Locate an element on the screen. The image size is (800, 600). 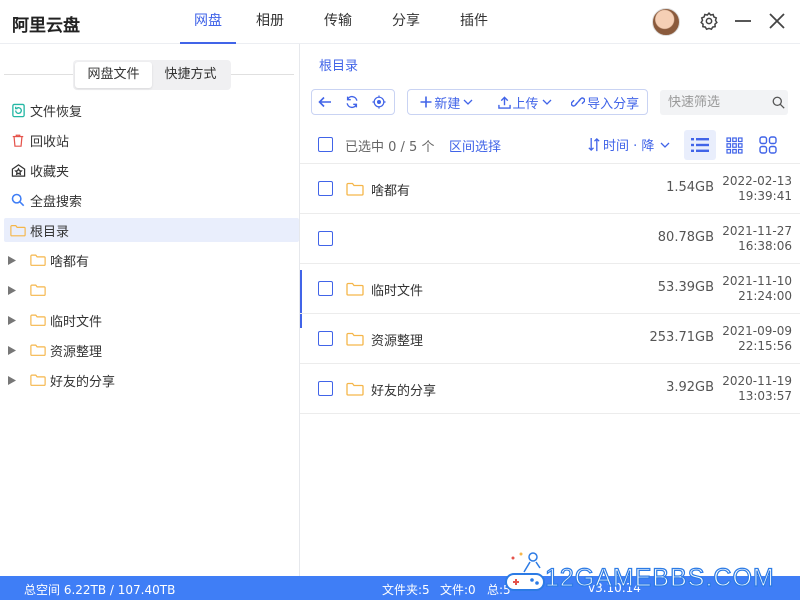
select-all-checkbox is located at coordinates (325, 144).